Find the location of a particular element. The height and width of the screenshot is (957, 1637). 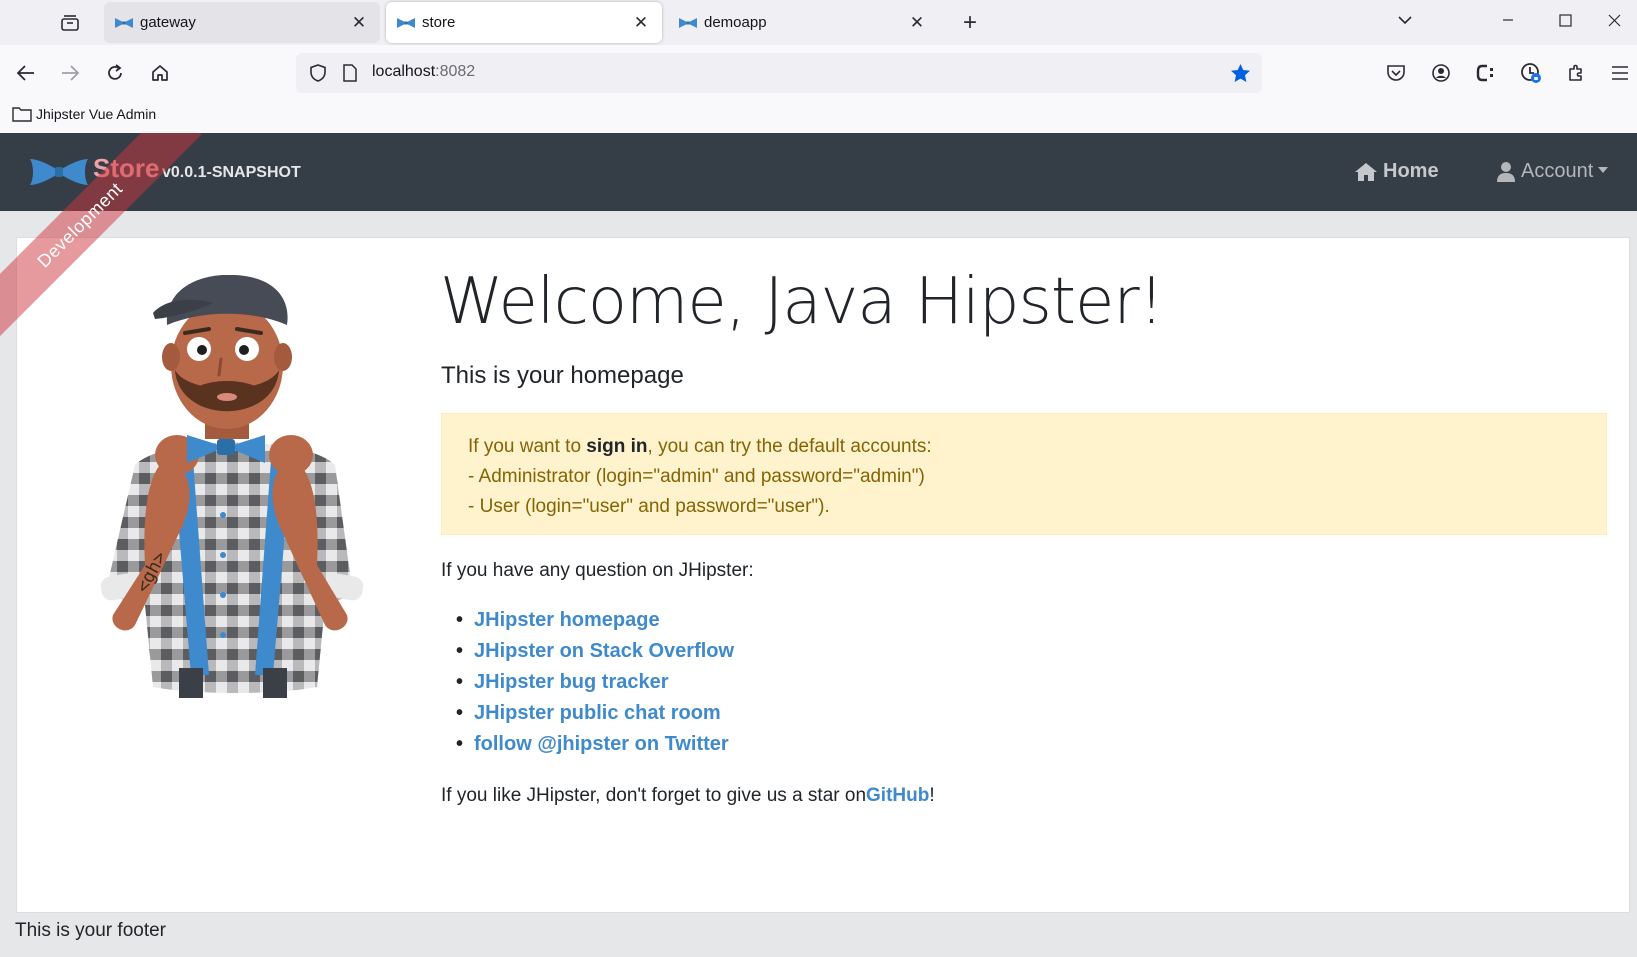

chevron-down-icon is located at coordinates (1405, 20).